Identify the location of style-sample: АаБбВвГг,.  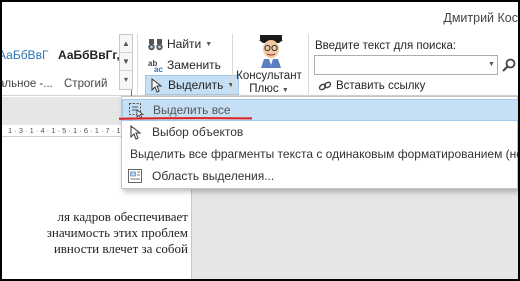
(89, 55).